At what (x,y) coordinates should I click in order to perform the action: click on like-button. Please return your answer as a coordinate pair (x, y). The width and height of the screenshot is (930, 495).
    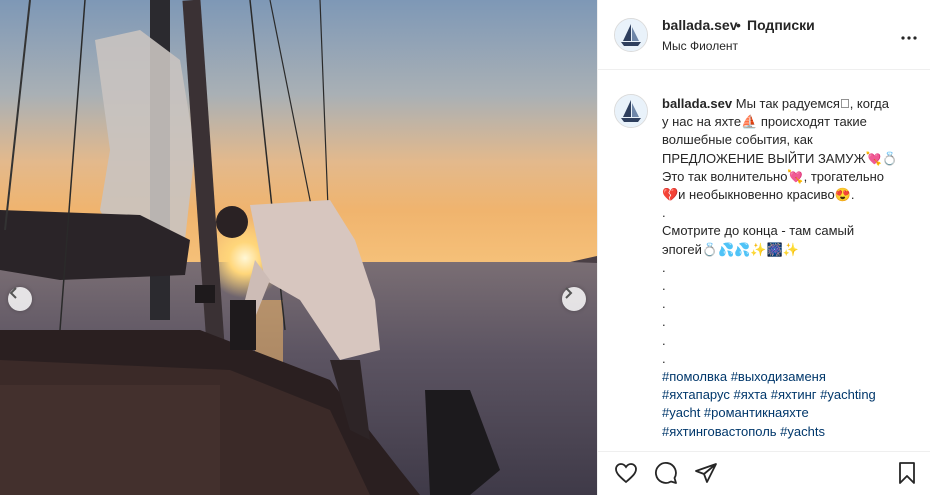
    Looking at the image, I should click on (626, 473).